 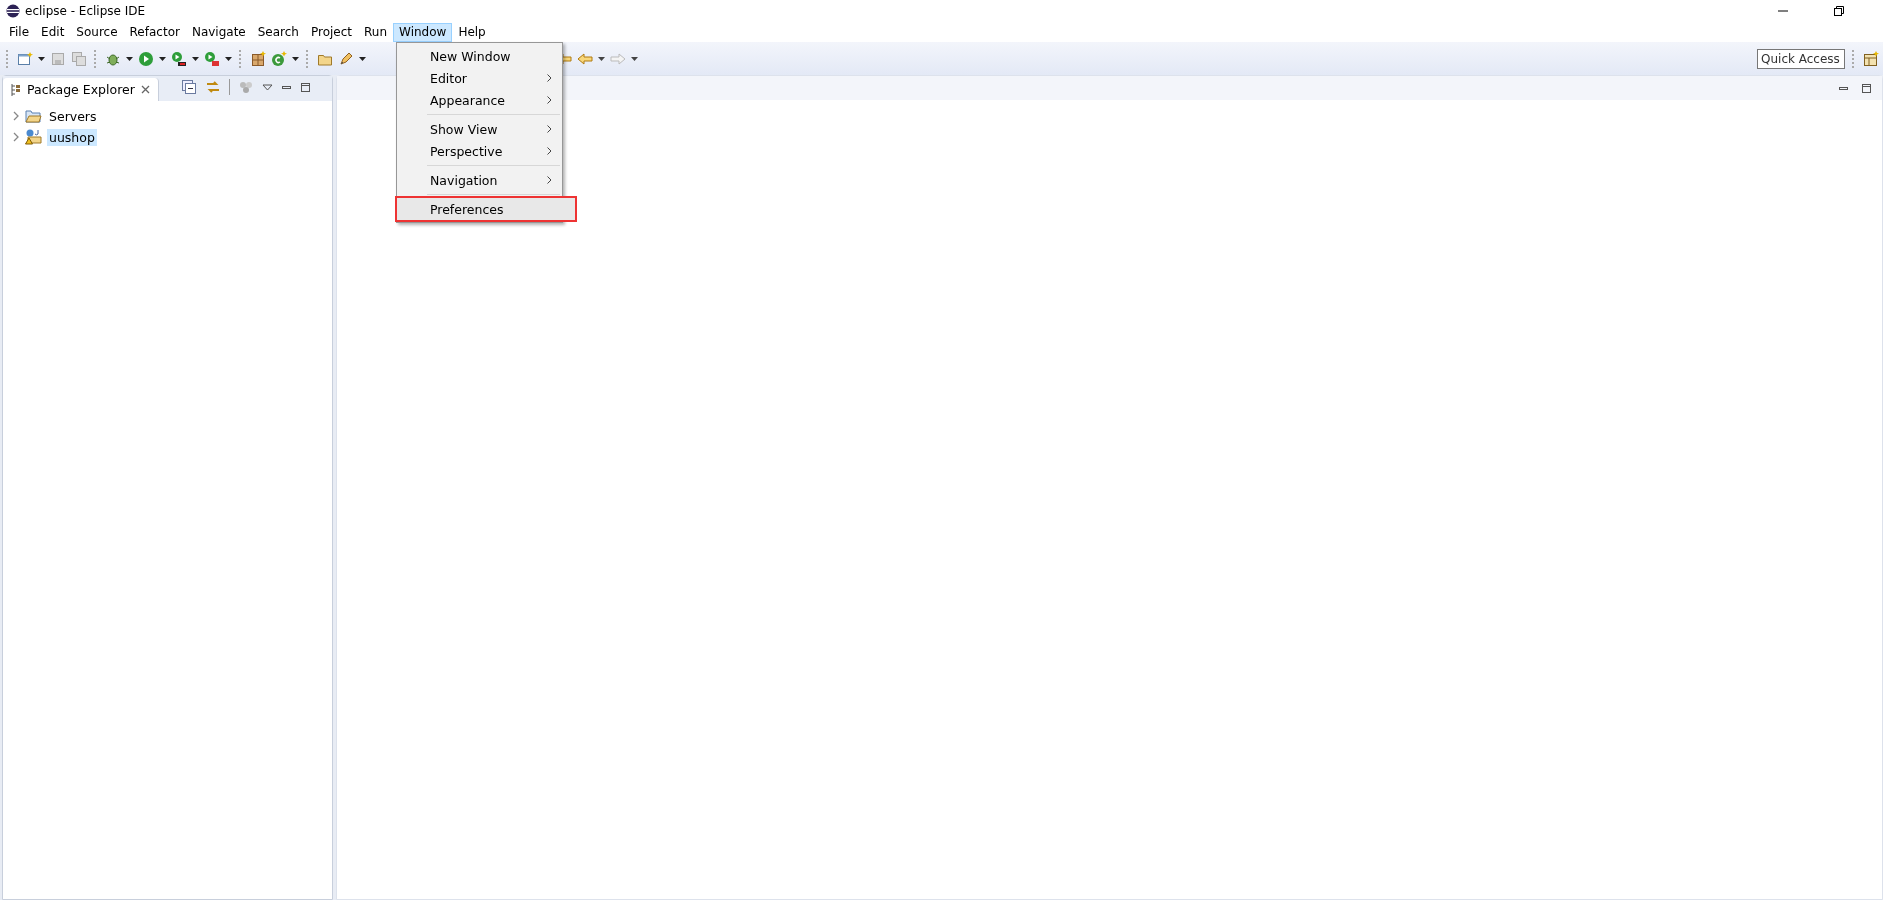 What do you see at coordinates (1801, 58) in the screenshot?
I see `quick-access-field: Quick Access` at bounding box center [1801, 58].